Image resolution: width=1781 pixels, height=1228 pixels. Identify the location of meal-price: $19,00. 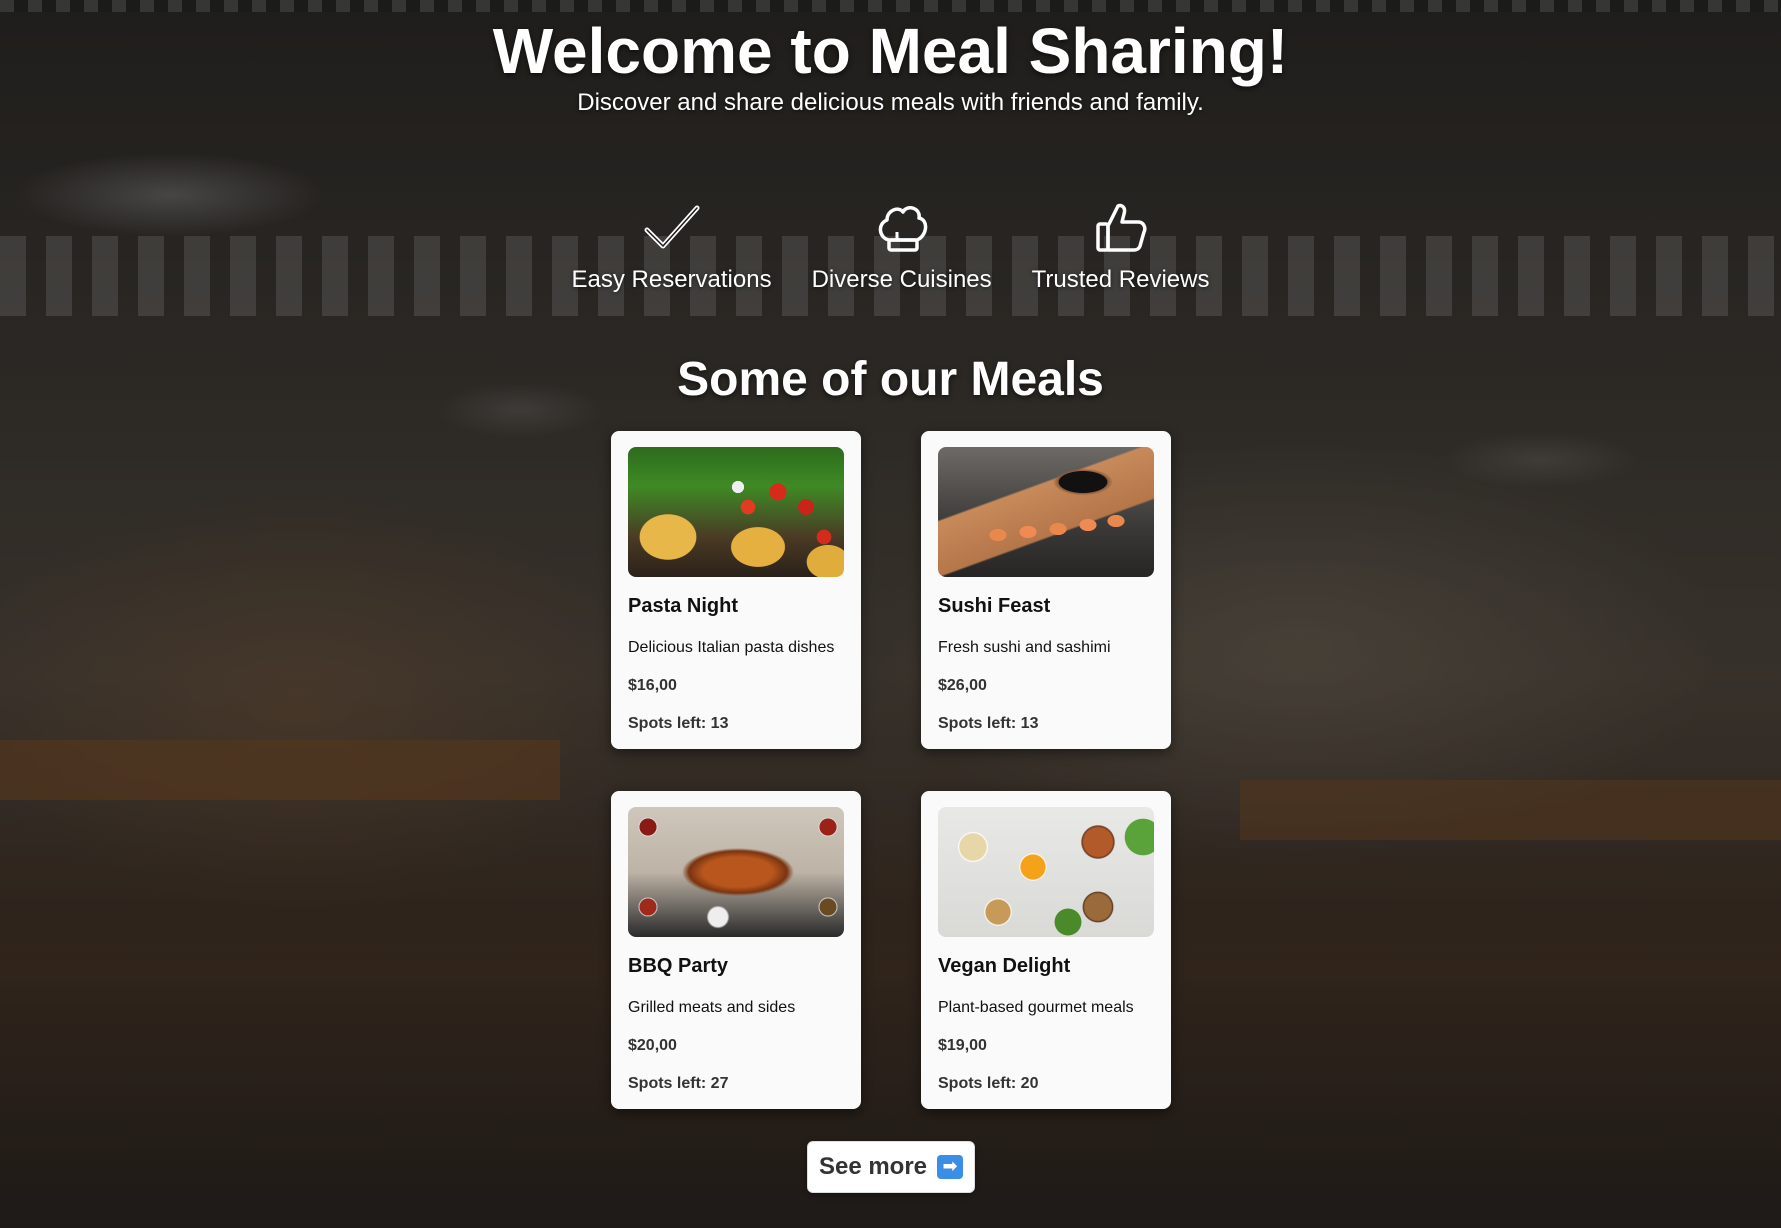
(962, 1045).